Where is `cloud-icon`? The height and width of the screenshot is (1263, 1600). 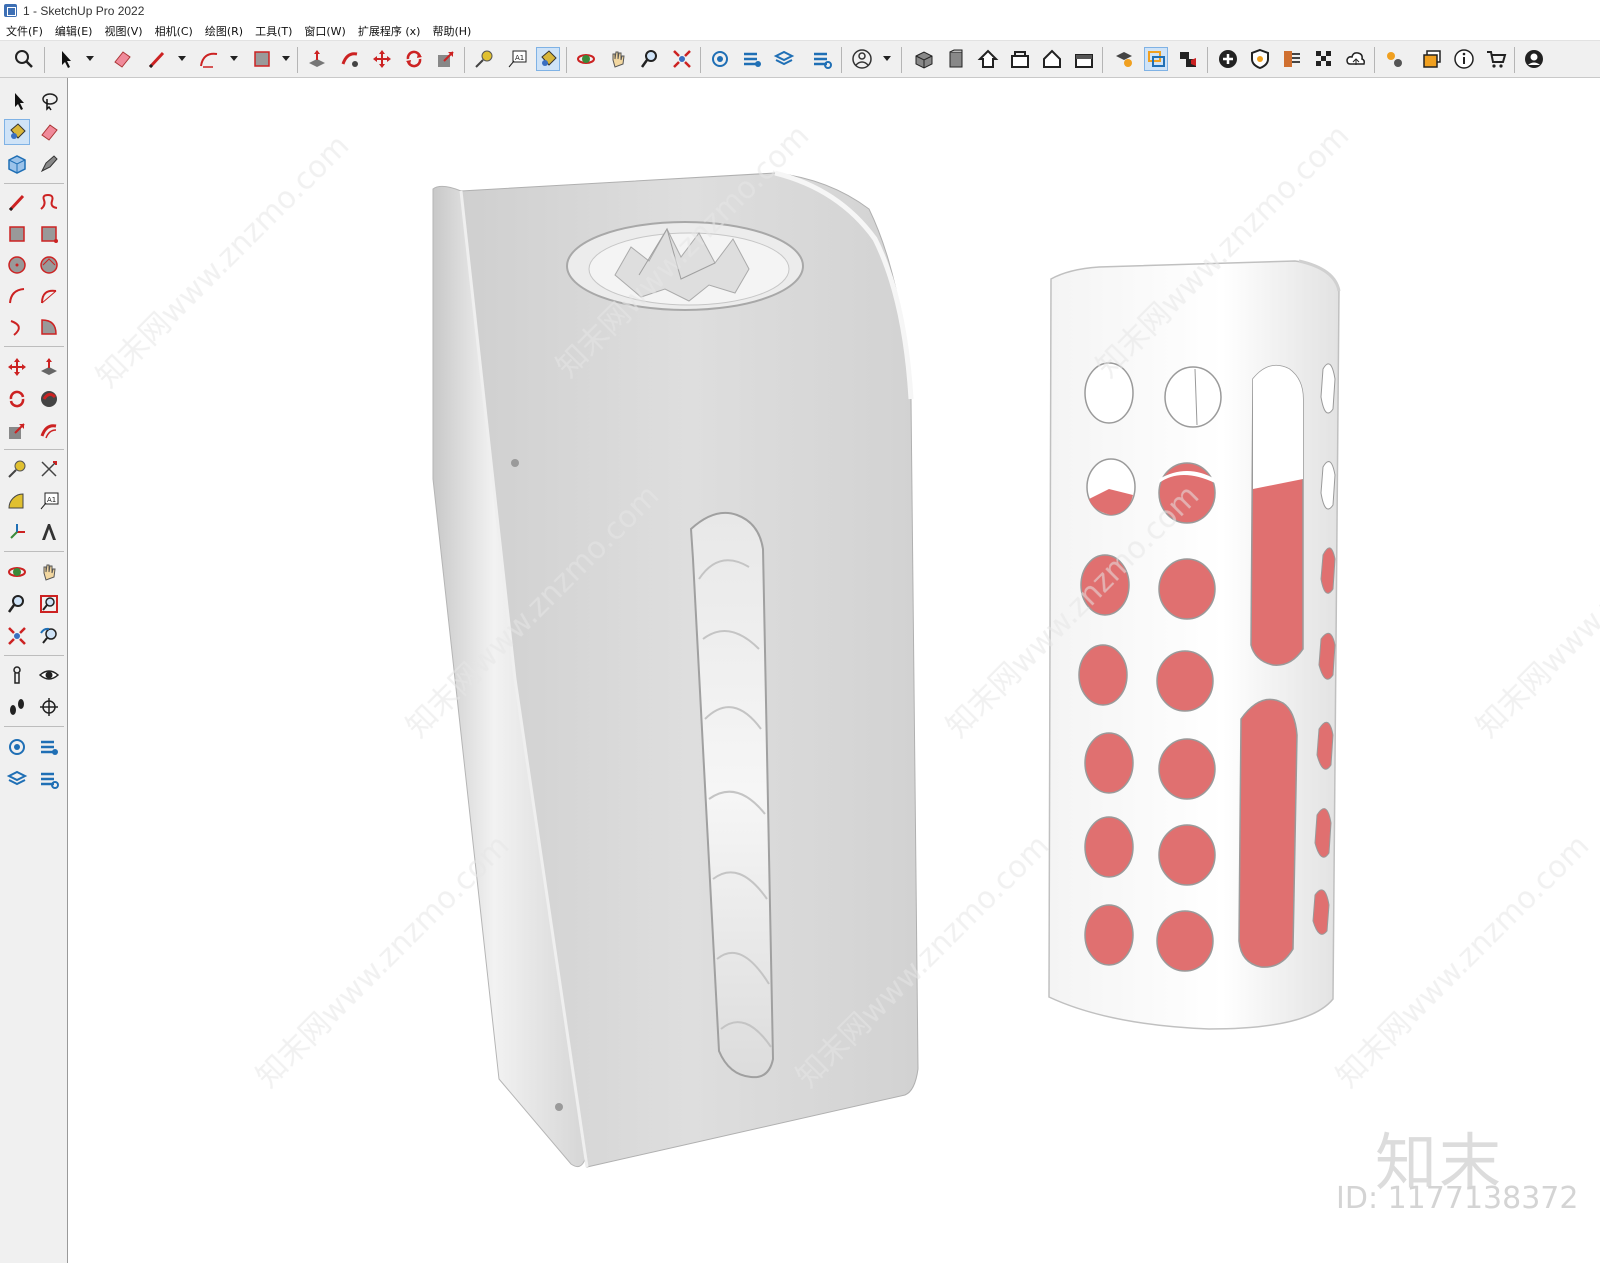 cloud-icon is located at coordinates (1356, 59).